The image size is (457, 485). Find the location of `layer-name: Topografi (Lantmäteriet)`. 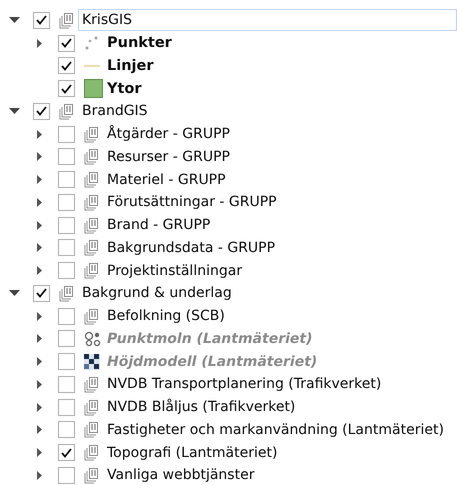

layer-name: Topografi (Lantmäteriet) is located at coordinates (192, 453).